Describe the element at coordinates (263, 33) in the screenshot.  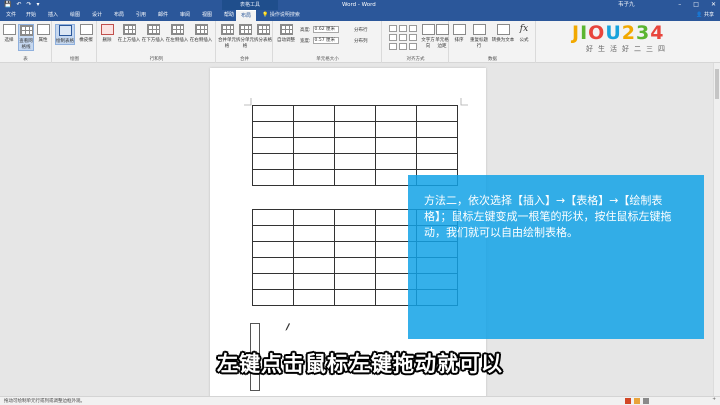
I see `split-table-button: 拆分表格` at that location.